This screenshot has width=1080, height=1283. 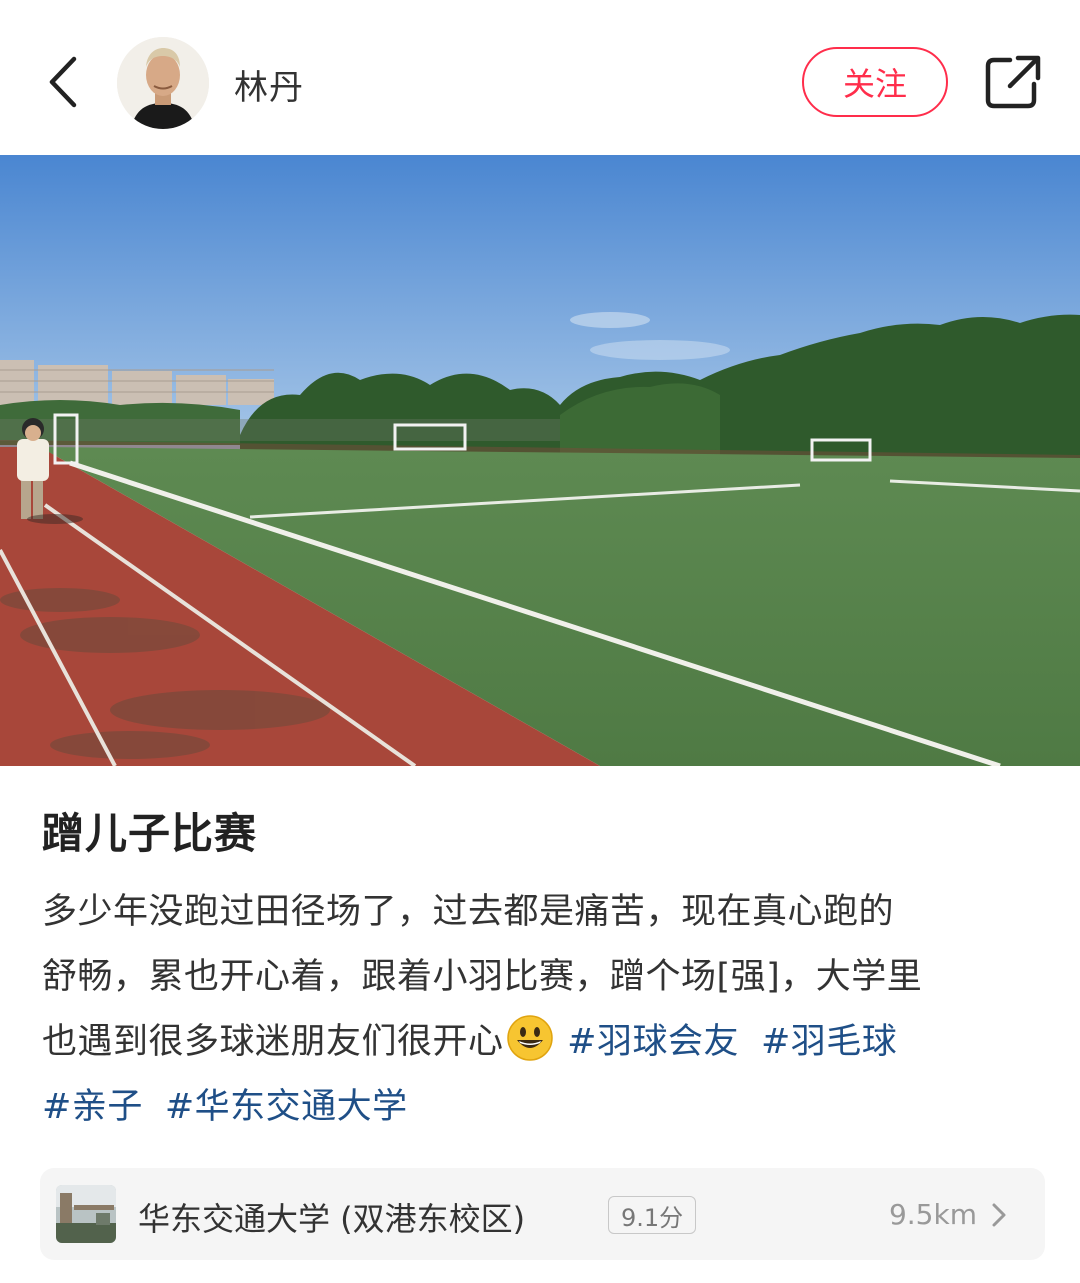 What do you see at coordinates (529, 1038) in the screenshot?
I see `grinning-face-emoji` at bounding box center [529, 1038].